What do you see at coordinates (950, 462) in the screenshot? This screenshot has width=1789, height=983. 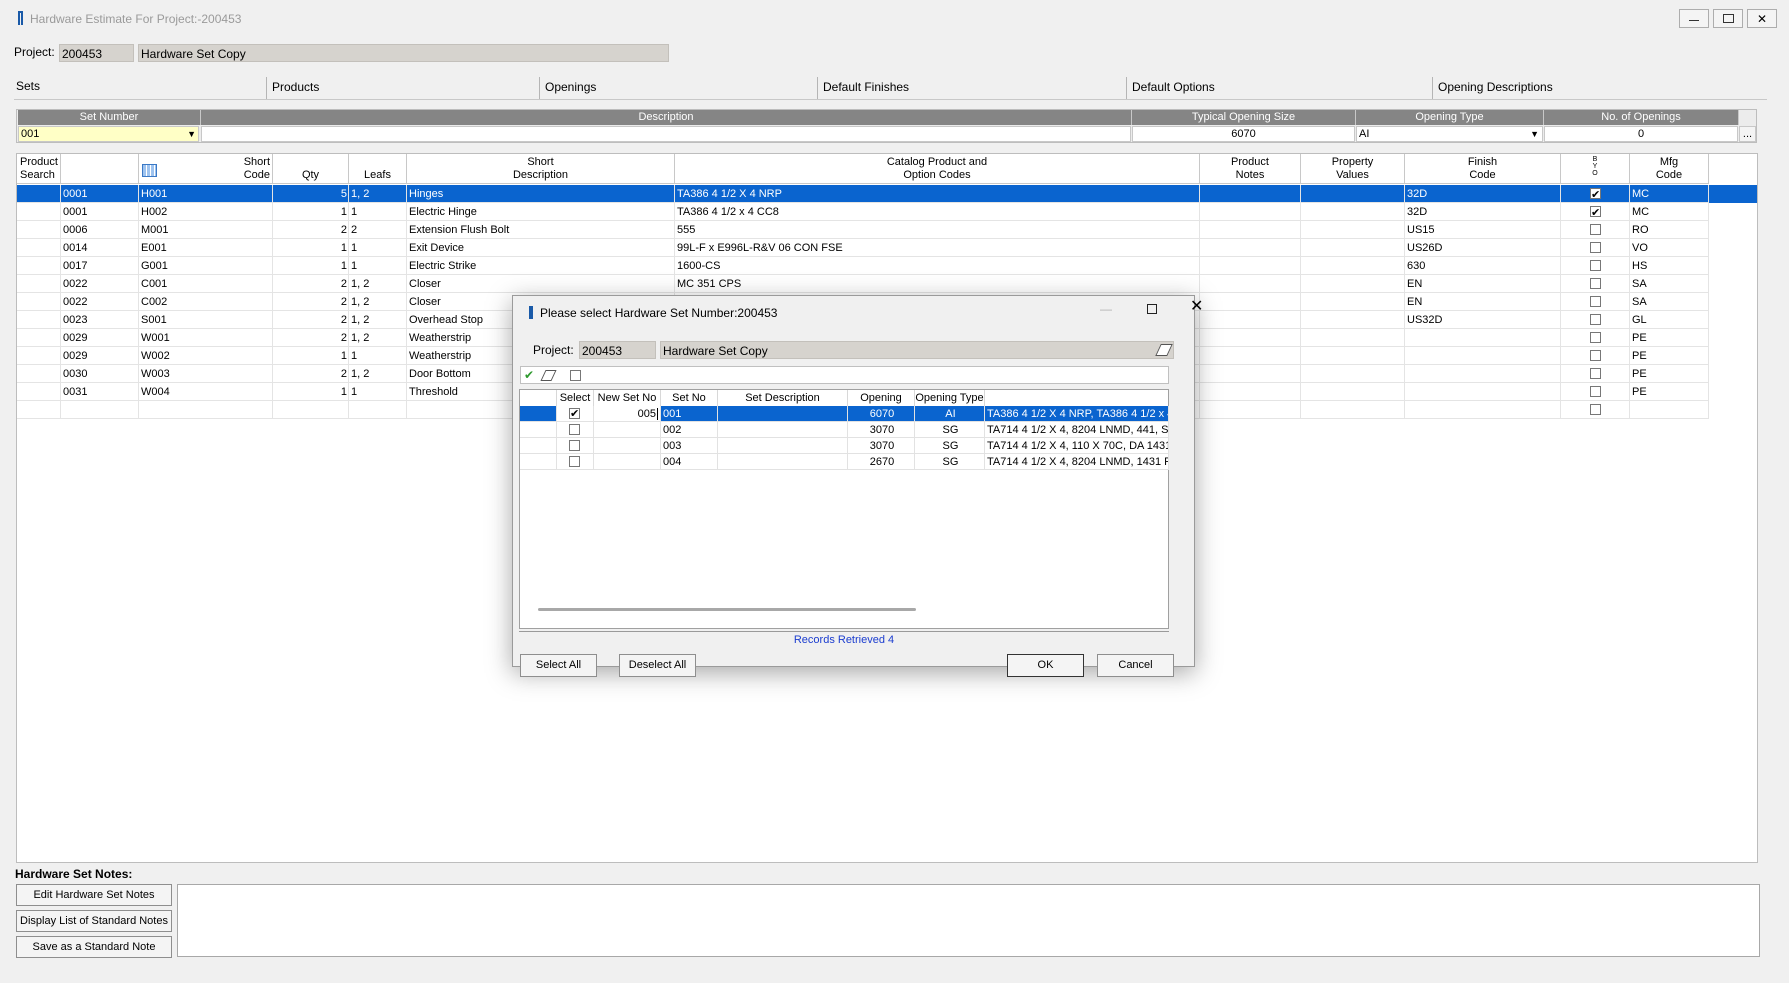 I see `opening-type-cell: SG` at bounding box center [950, 462].